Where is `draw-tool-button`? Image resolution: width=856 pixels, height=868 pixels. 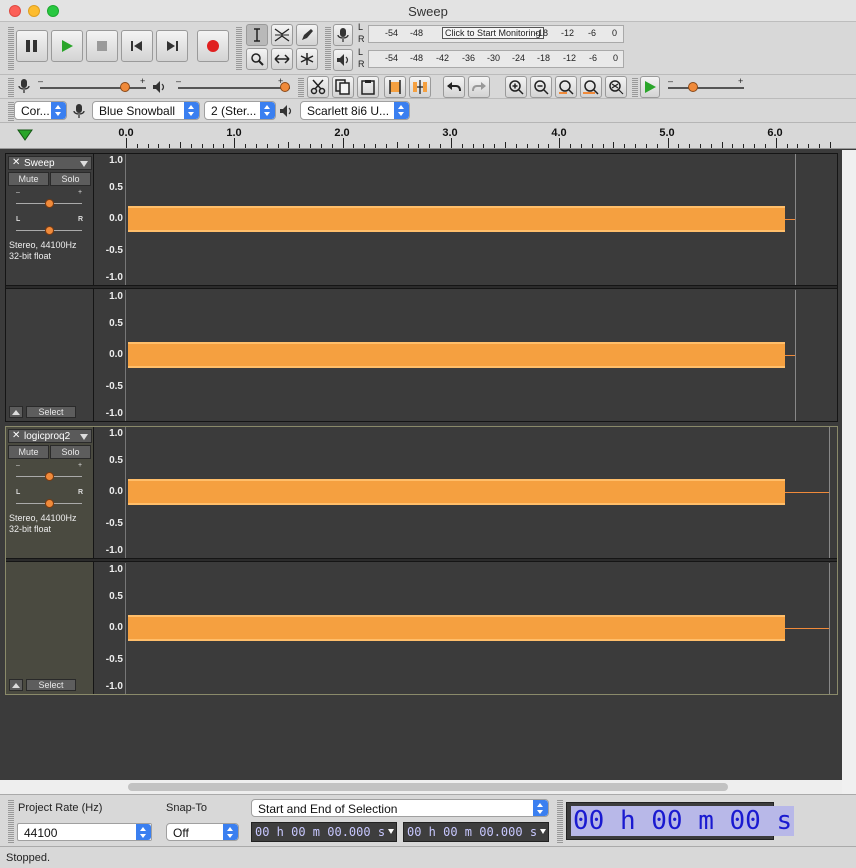 draw-tool-button is located at coordinates (307, 35).